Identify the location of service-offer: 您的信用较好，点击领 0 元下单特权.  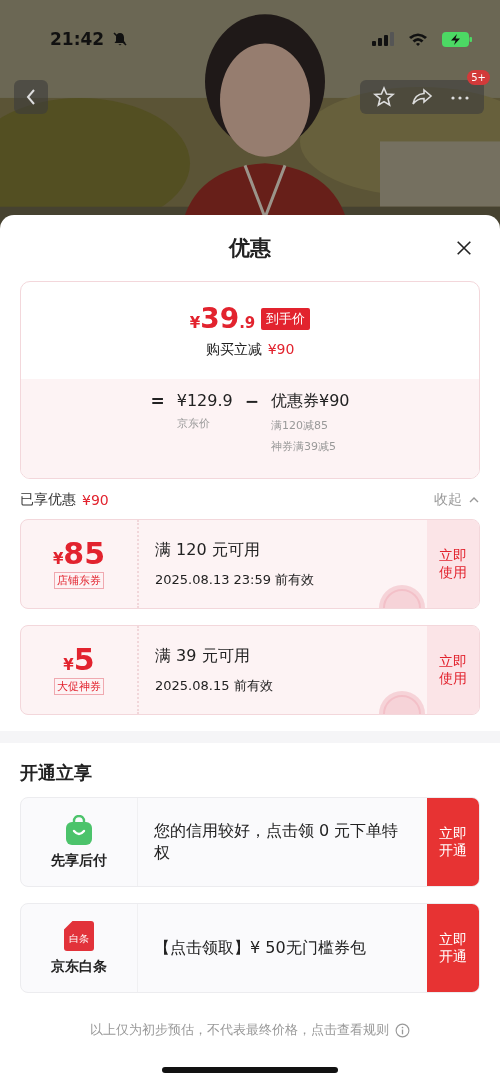
(277, 841).